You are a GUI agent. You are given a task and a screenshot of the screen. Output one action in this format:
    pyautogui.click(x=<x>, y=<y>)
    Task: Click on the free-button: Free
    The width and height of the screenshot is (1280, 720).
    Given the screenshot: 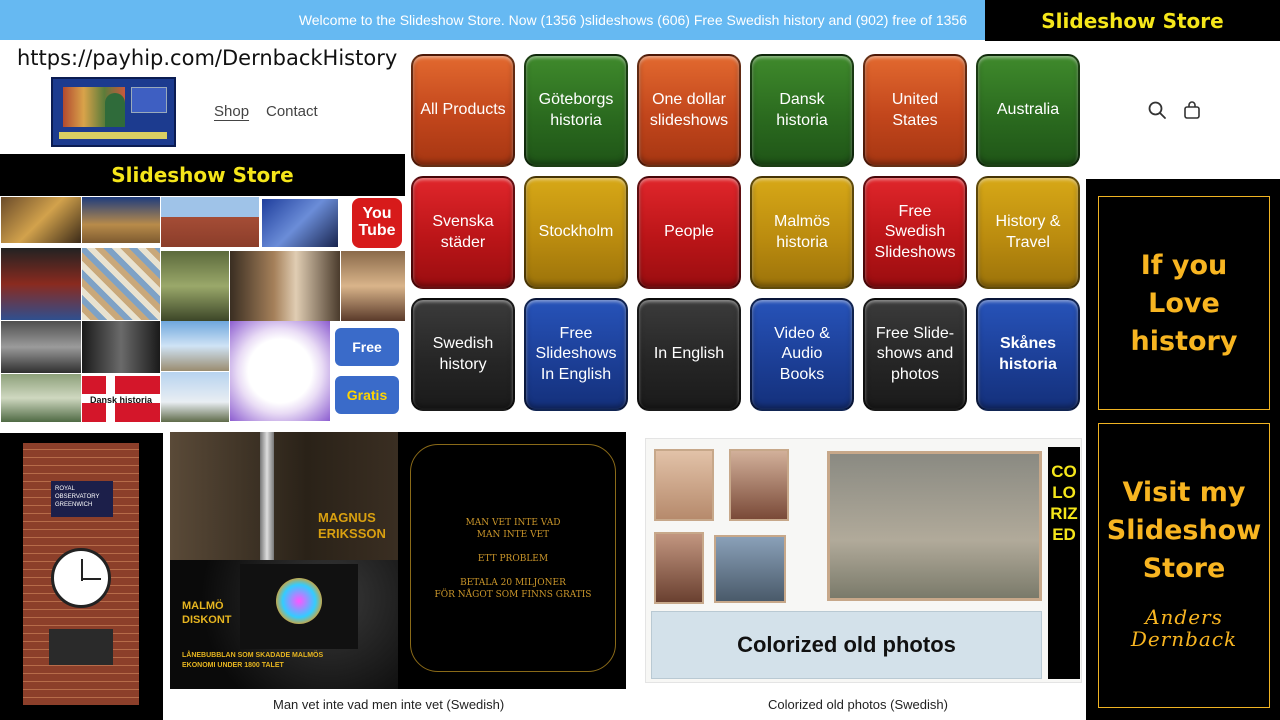 What is the action you would take?
    pyautogui.click(x=367, y=347)
    